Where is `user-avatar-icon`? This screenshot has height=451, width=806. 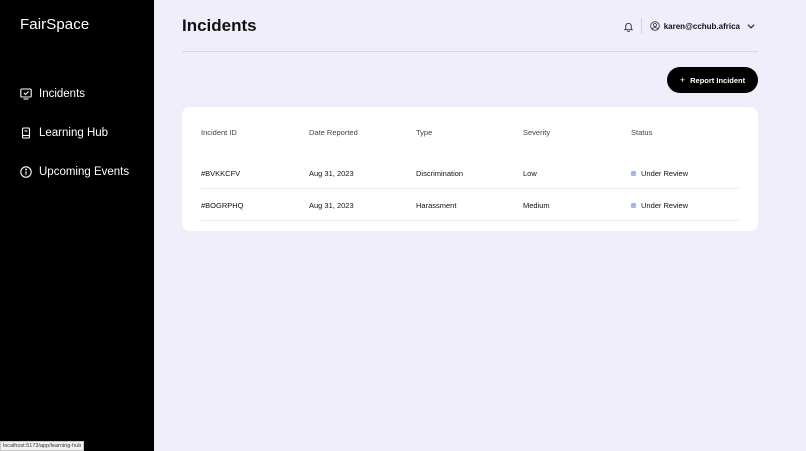
user-avatar-icon is located at coordinates (654, 26).